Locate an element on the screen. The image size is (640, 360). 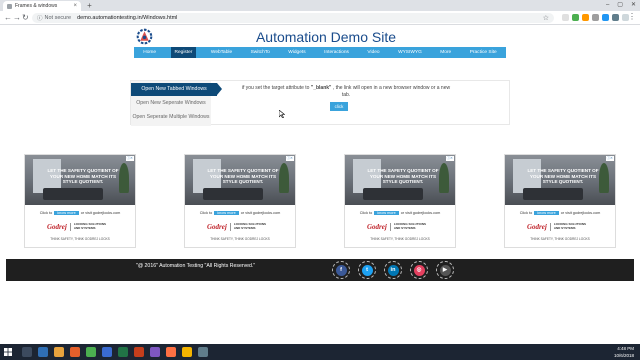
ad-brand-sub: LOCKING SOLUTIONS AND SYSTEMS is located at coordinates (250, 226).